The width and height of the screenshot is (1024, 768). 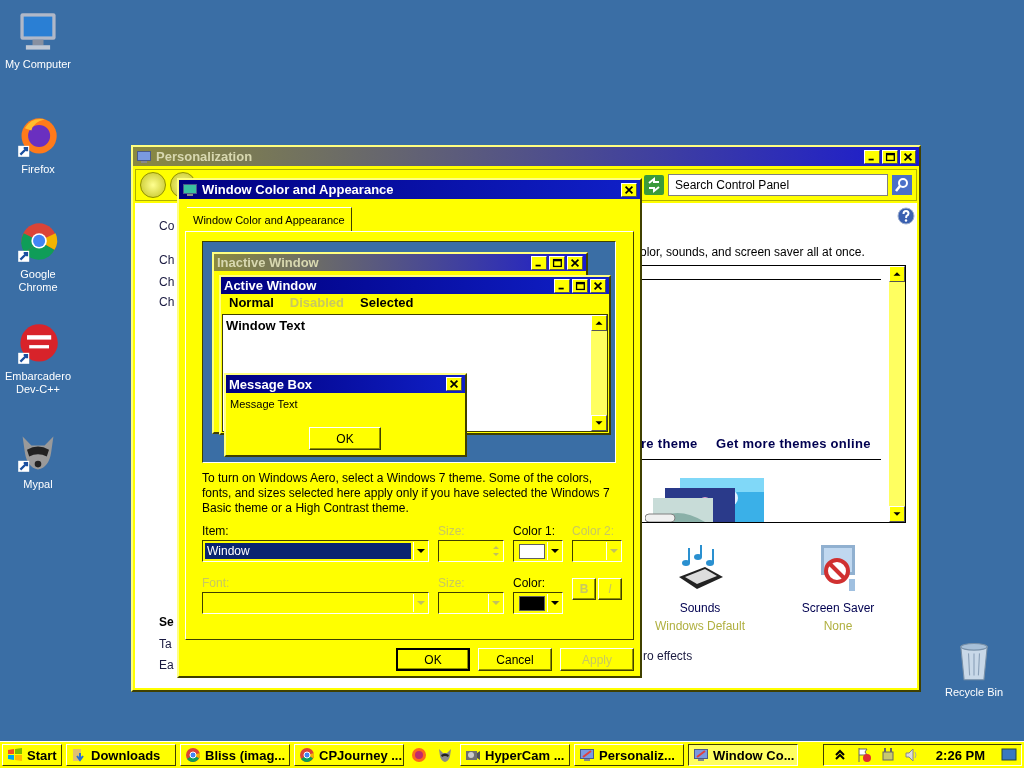 What do you see at coordinates (38, 281) in the screenshot?
I see `desktop-icon-label: Google Chrome` at bounding box center [38, 281].